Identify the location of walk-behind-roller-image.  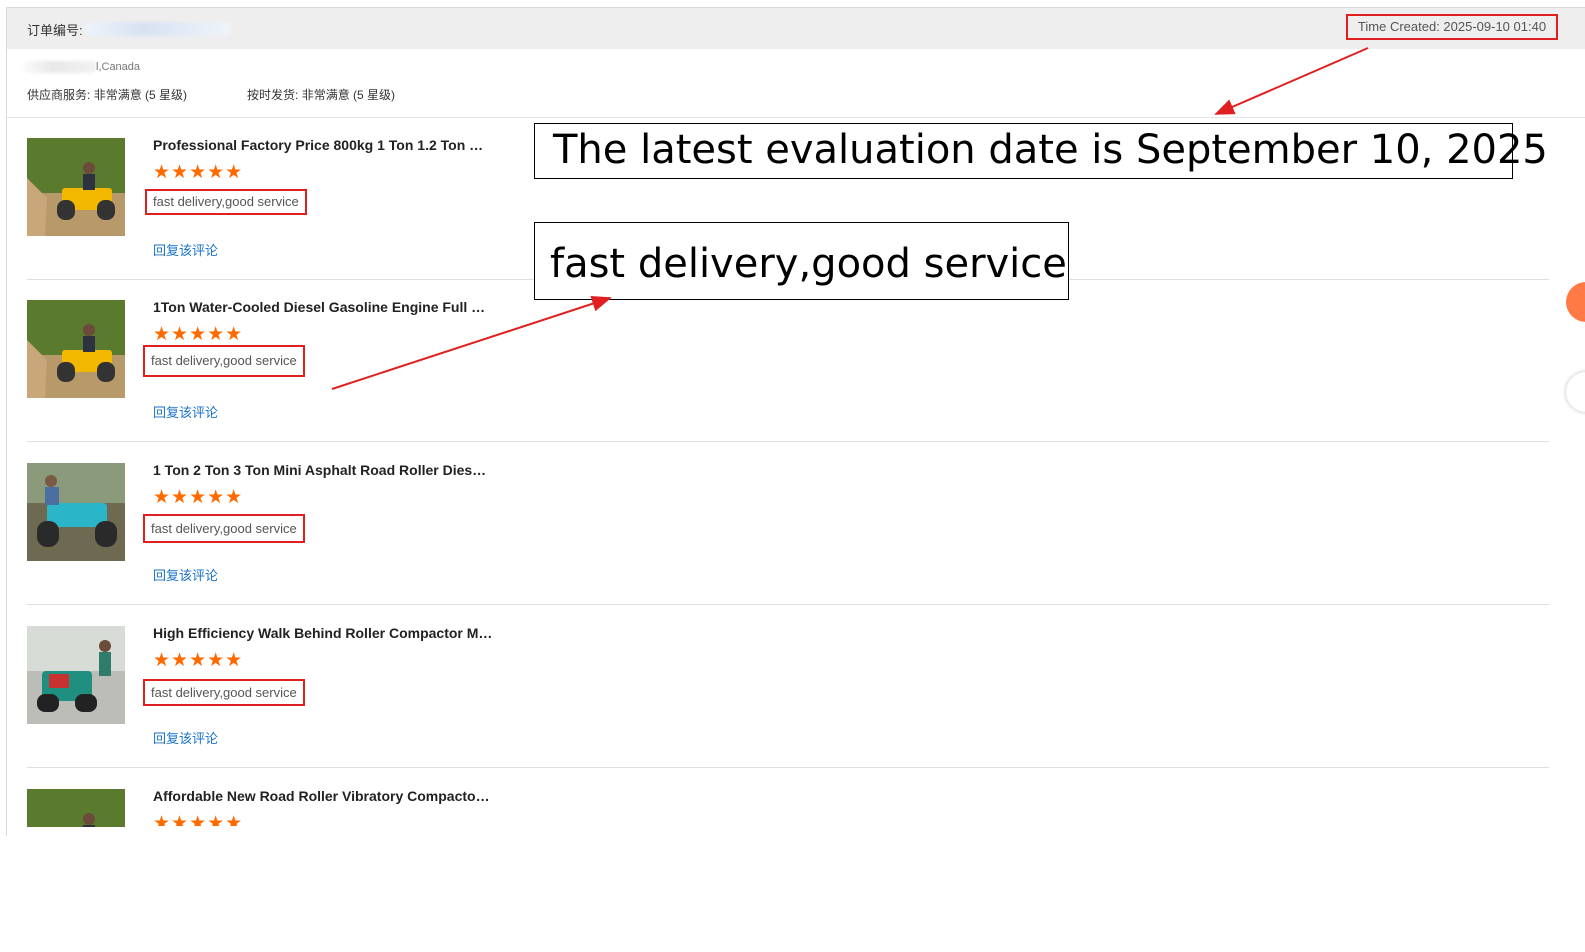
(76, 675).